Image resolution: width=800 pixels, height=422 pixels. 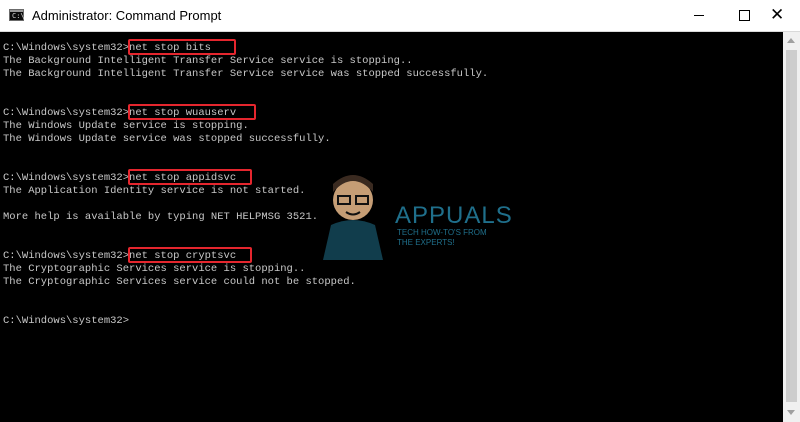 I want to click on maximize-icon, so click(x=744, y=15).